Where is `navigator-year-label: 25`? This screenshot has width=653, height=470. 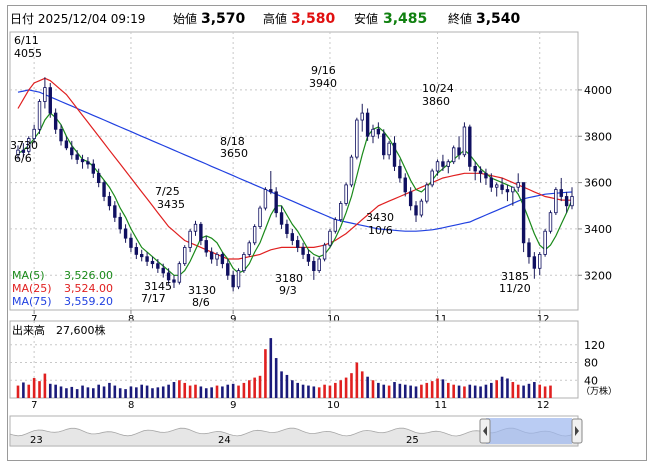
navigator-year-label: 25 is located at coordinates (412, 440).